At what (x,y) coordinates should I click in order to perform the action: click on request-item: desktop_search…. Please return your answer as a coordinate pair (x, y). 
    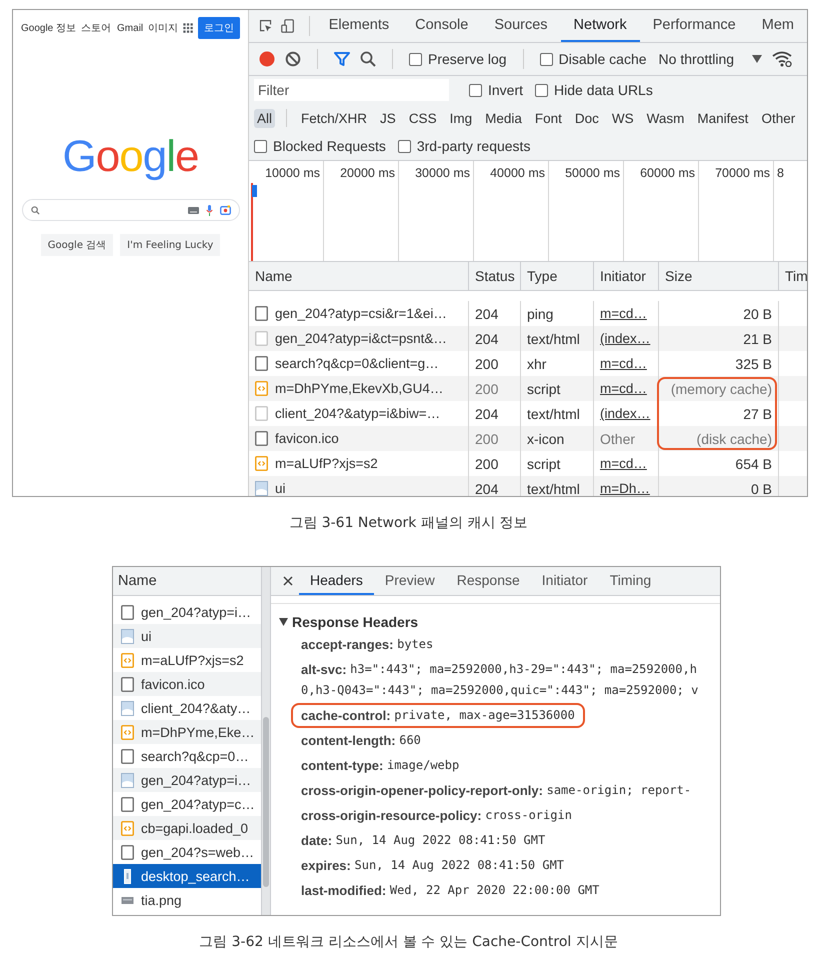
    Looking at the image, I should click on (187, 876).